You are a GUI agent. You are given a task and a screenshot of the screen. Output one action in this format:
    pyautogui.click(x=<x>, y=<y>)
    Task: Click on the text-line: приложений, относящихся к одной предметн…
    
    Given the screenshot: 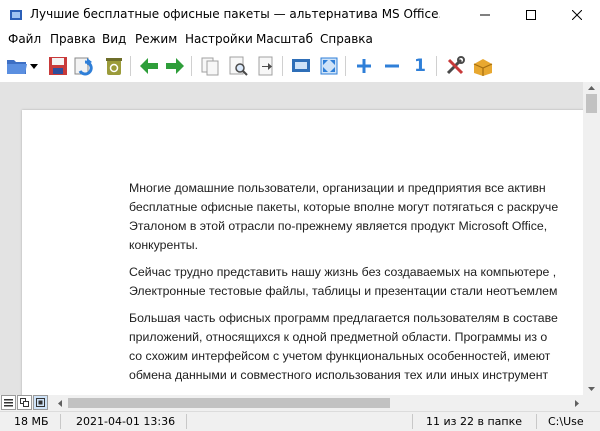 What is the action you would take?
    pyautogui.click(x=338, y=337)
    